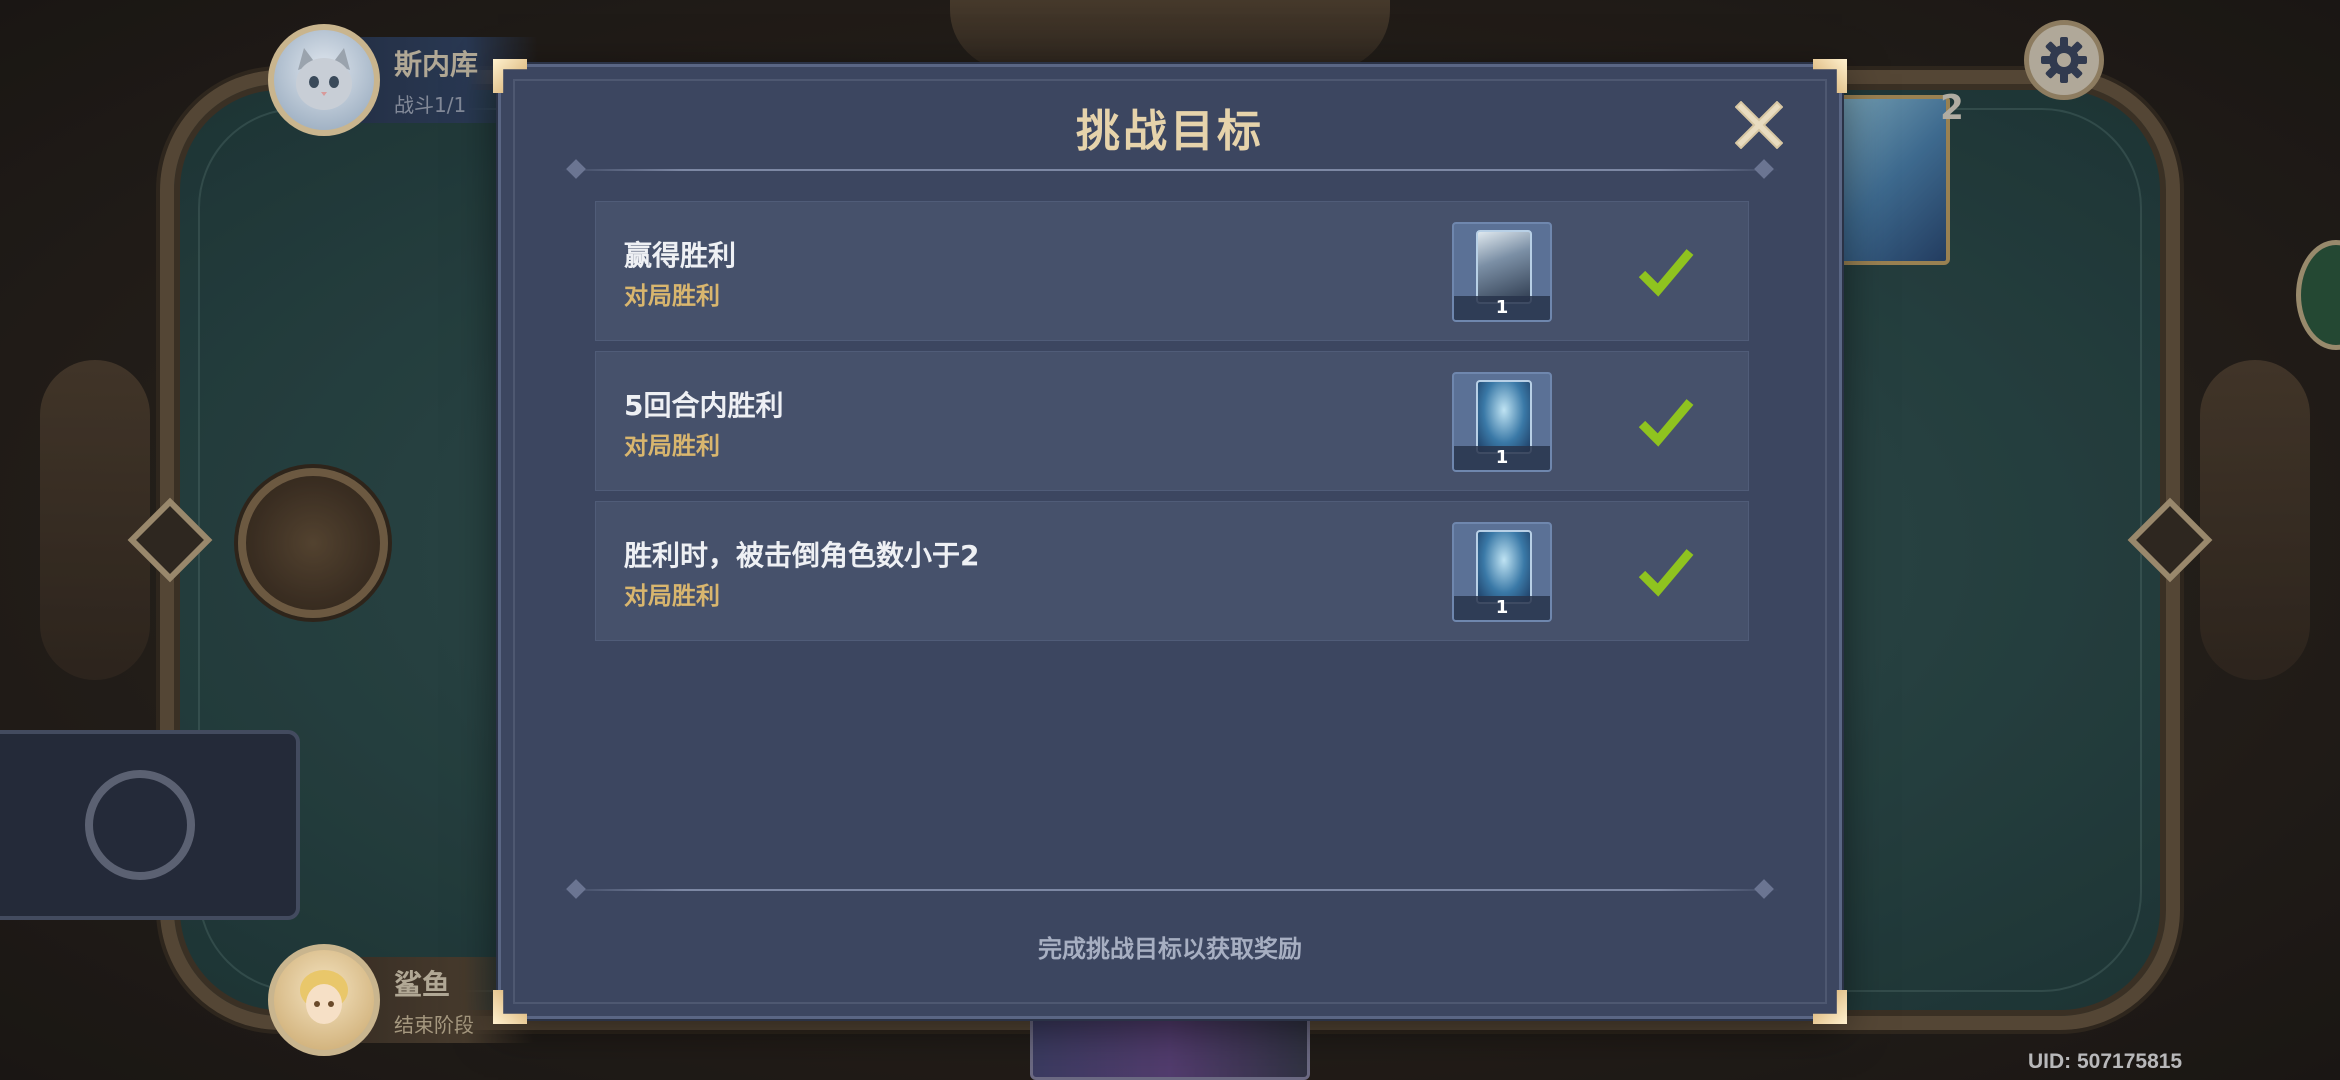 The image size is (2340, 1080). I want to click on character-card-icon, so click(1504, 267).